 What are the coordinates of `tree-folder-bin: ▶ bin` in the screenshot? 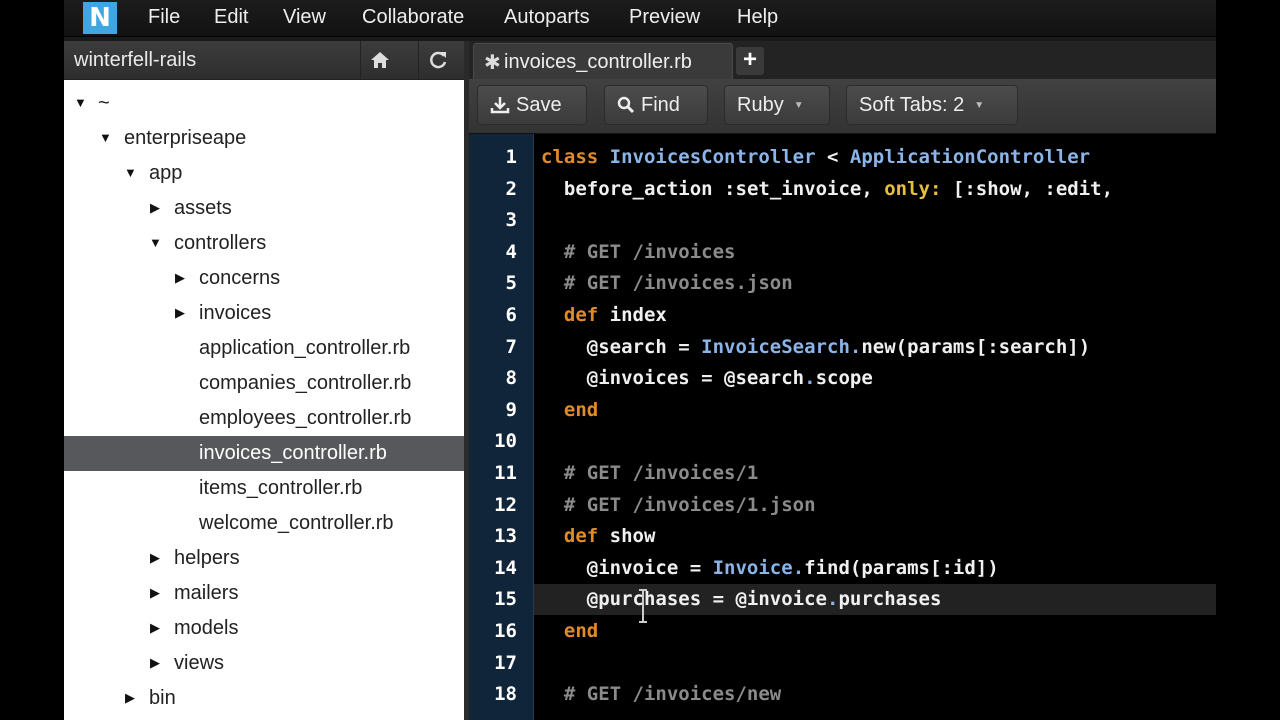 It's located at (264, 698).